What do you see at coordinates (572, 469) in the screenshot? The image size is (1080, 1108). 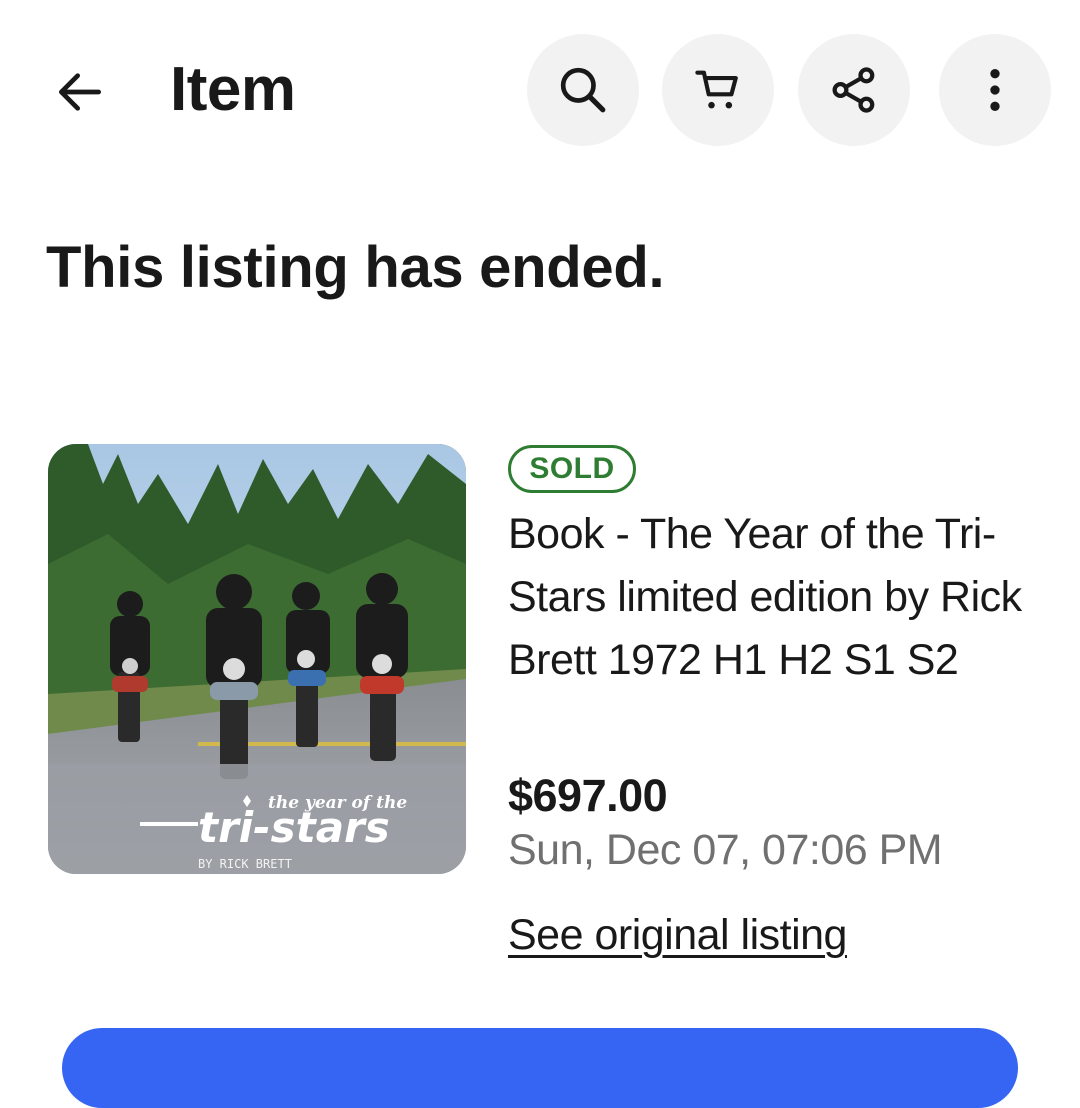 I see `sold-status-badge: SOLD` at bounding box center [572, 469].